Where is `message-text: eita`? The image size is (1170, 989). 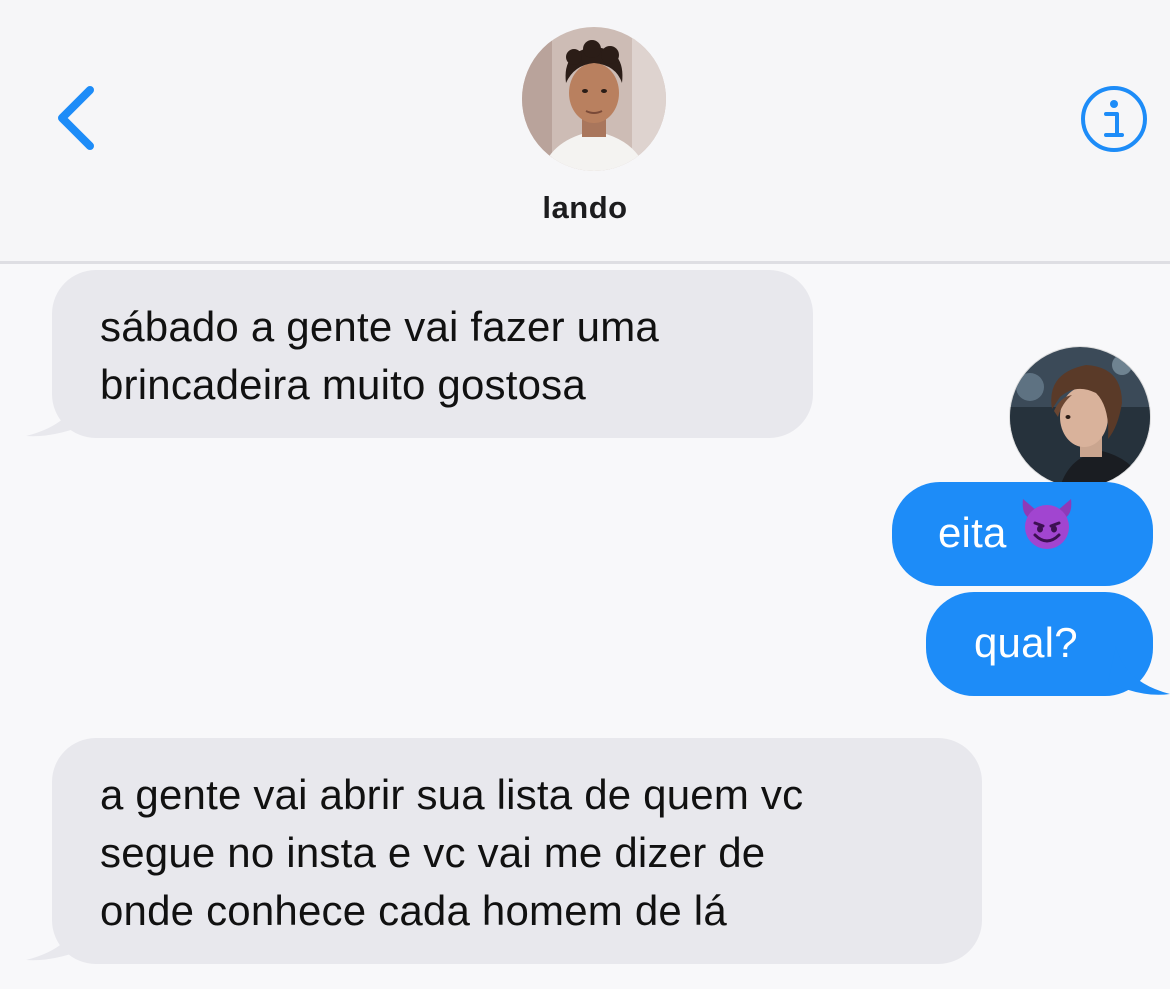
message-text: eita is located at coordinates (972, 532).